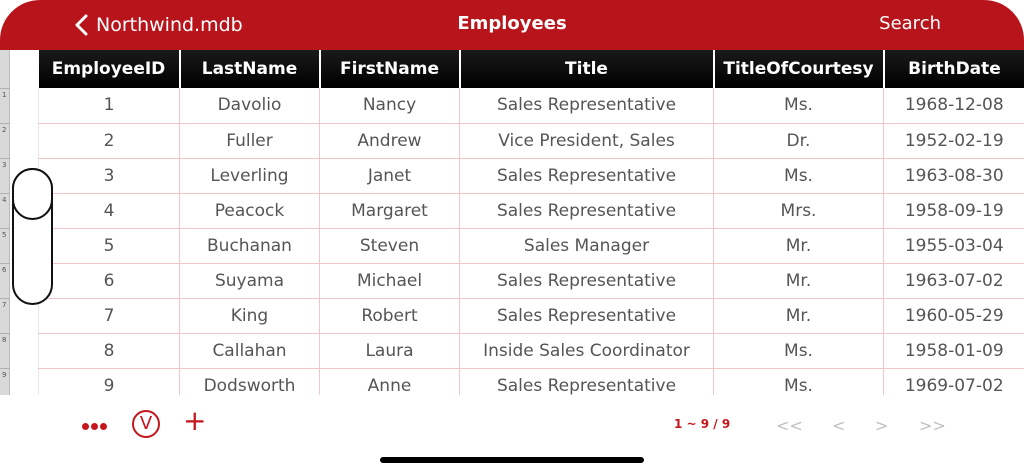  What do you see at coordinates (249, 281) in the screenshot?
I see `cell-lastname: Suyama` at bounding box center [249, 281].